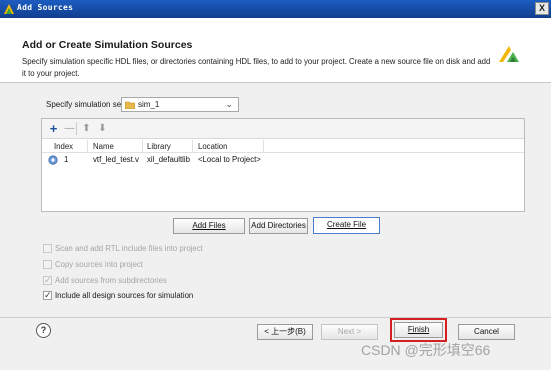  Describe the element at coordinates (53, 128) in the screenshot. I see `add-source-icon: +` at that location.